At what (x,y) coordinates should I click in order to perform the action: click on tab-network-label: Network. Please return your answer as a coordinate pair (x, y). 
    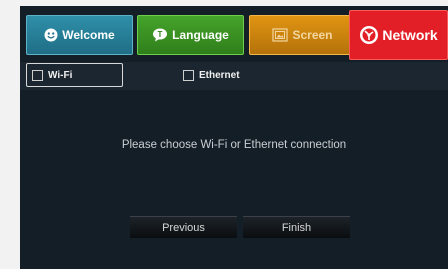
    Looking at the image, I should click on (410, 35).